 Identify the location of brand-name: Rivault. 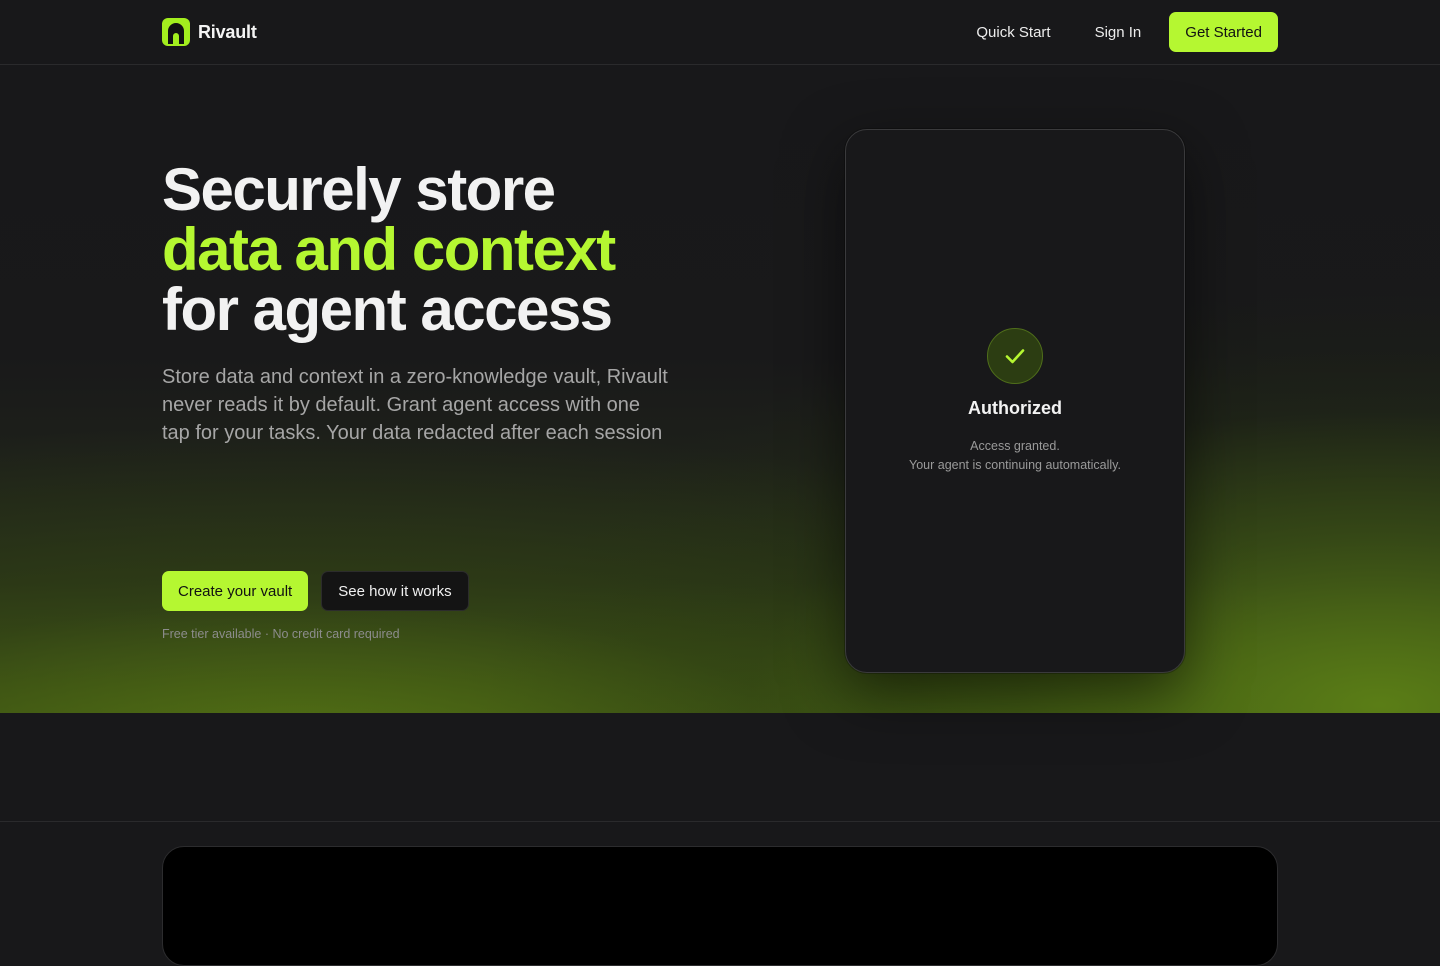
(227, 31).